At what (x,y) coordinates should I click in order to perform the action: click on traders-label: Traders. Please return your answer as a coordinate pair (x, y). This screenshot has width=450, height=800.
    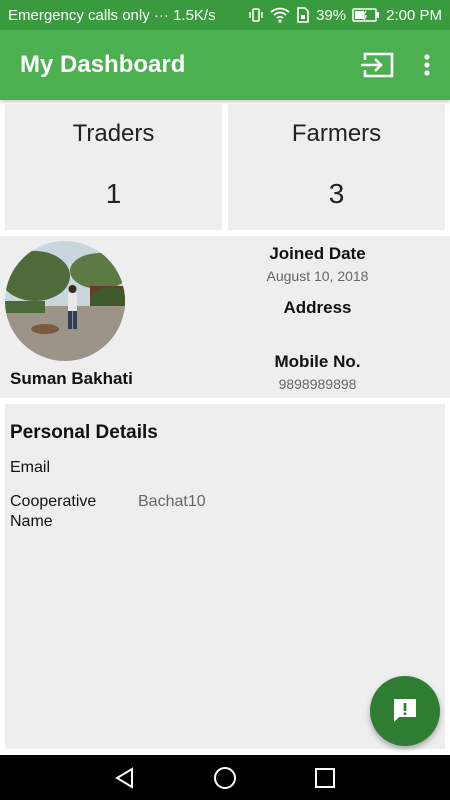
    Looking at the image, I should click on (113, 133).